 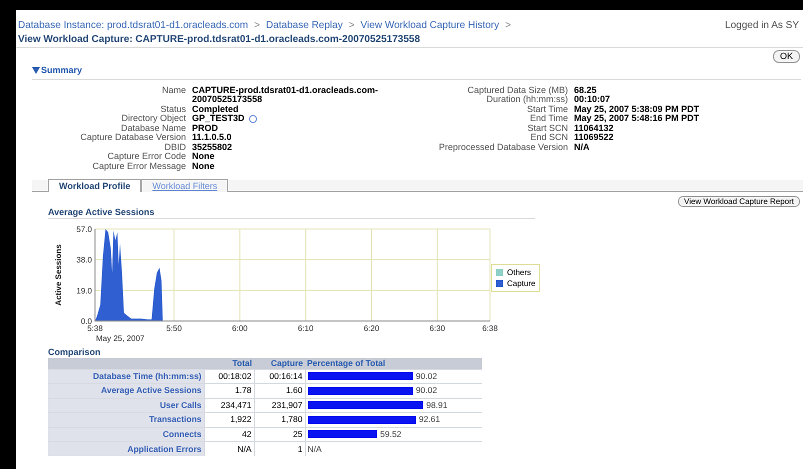 What do you see at coordinates (126, 449) in the screenshot?
I see `row-label: Application Errors` at bounding box center [126, 449].